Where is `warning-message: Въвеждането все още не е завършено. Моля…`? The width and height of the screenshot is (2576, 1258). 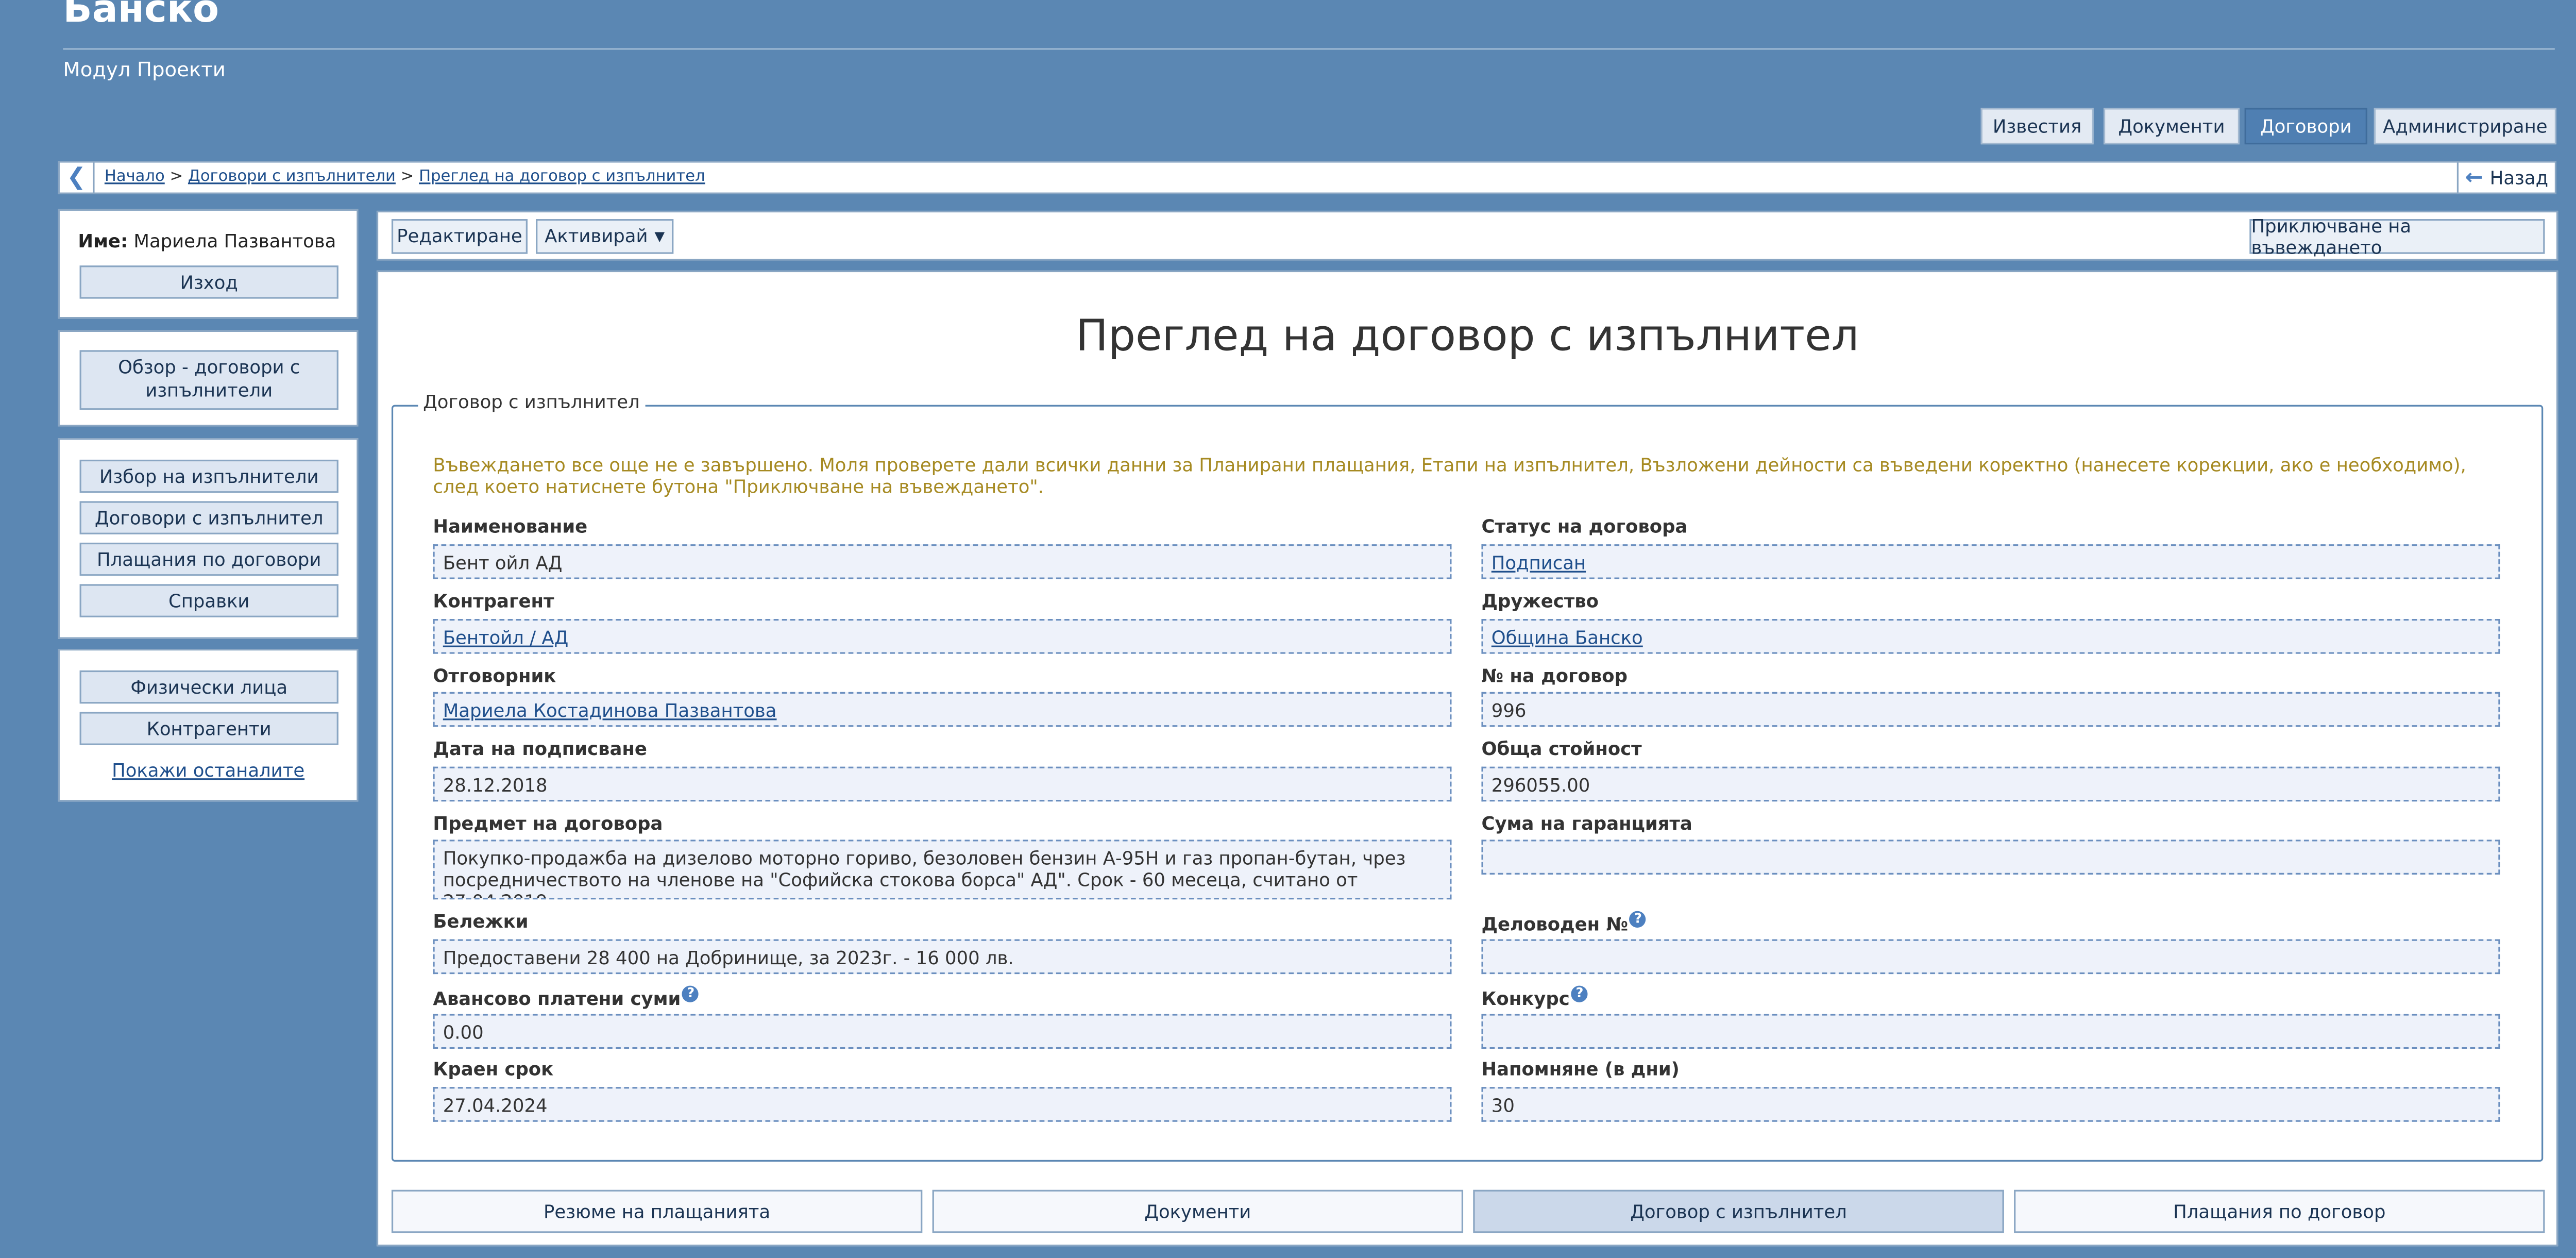
warning-message: Въвеждането все още не е завършено. Моля… is located at coordinates (1449, 476).